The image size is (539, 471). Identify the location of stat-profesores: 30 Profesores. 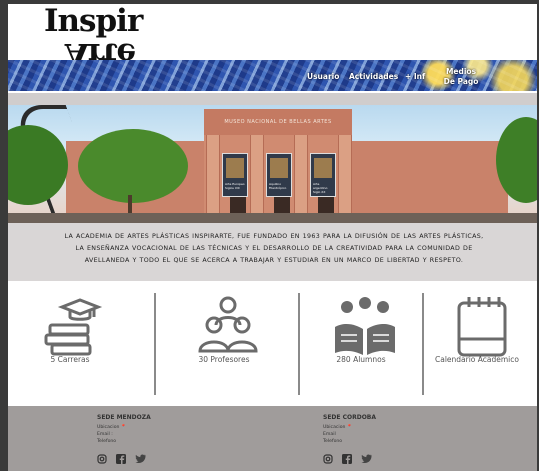
(224, 344).